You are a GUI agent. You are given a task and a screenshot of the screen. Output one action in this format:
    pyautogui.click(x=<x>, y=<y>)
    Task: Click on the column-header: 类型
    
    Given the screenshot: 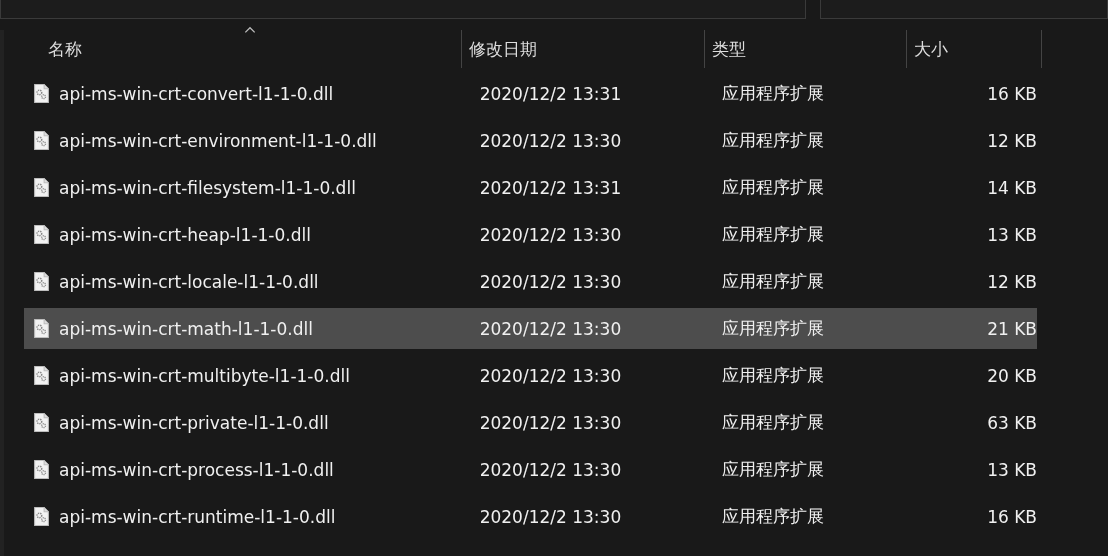 What is the action you would take?
    pyautogui.click(x=806, y=49)
    